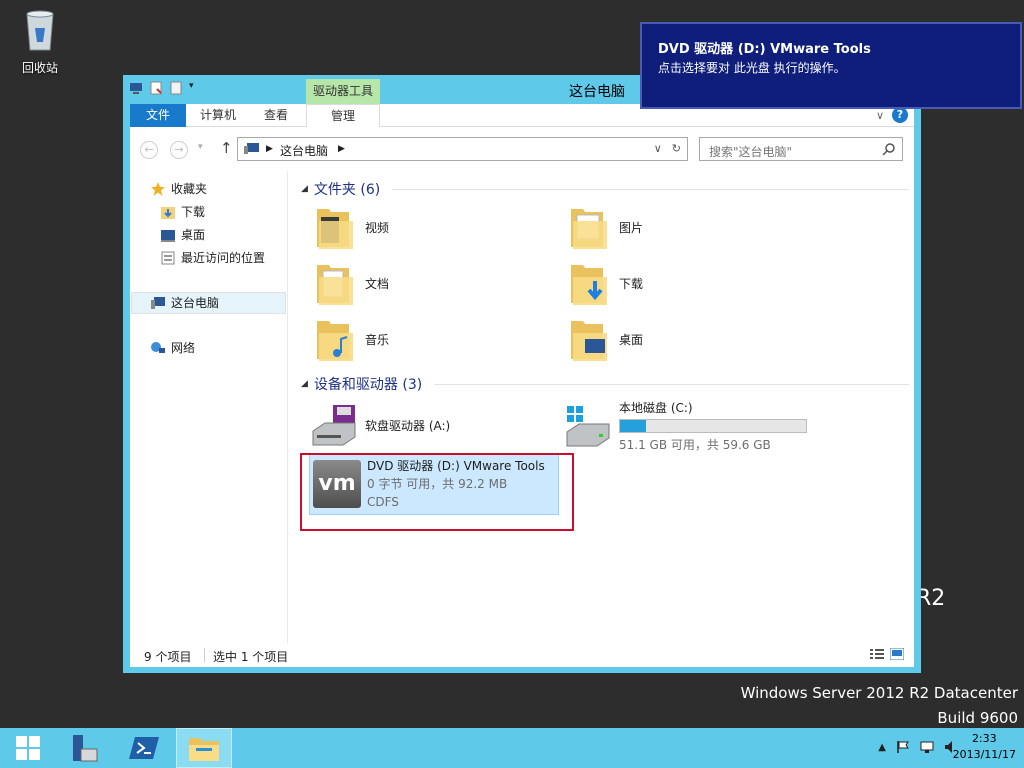  What do you see at coordinates (927, 747) in the screenshot?
I see `network-tray-icon` at bounding box center [927, 747].